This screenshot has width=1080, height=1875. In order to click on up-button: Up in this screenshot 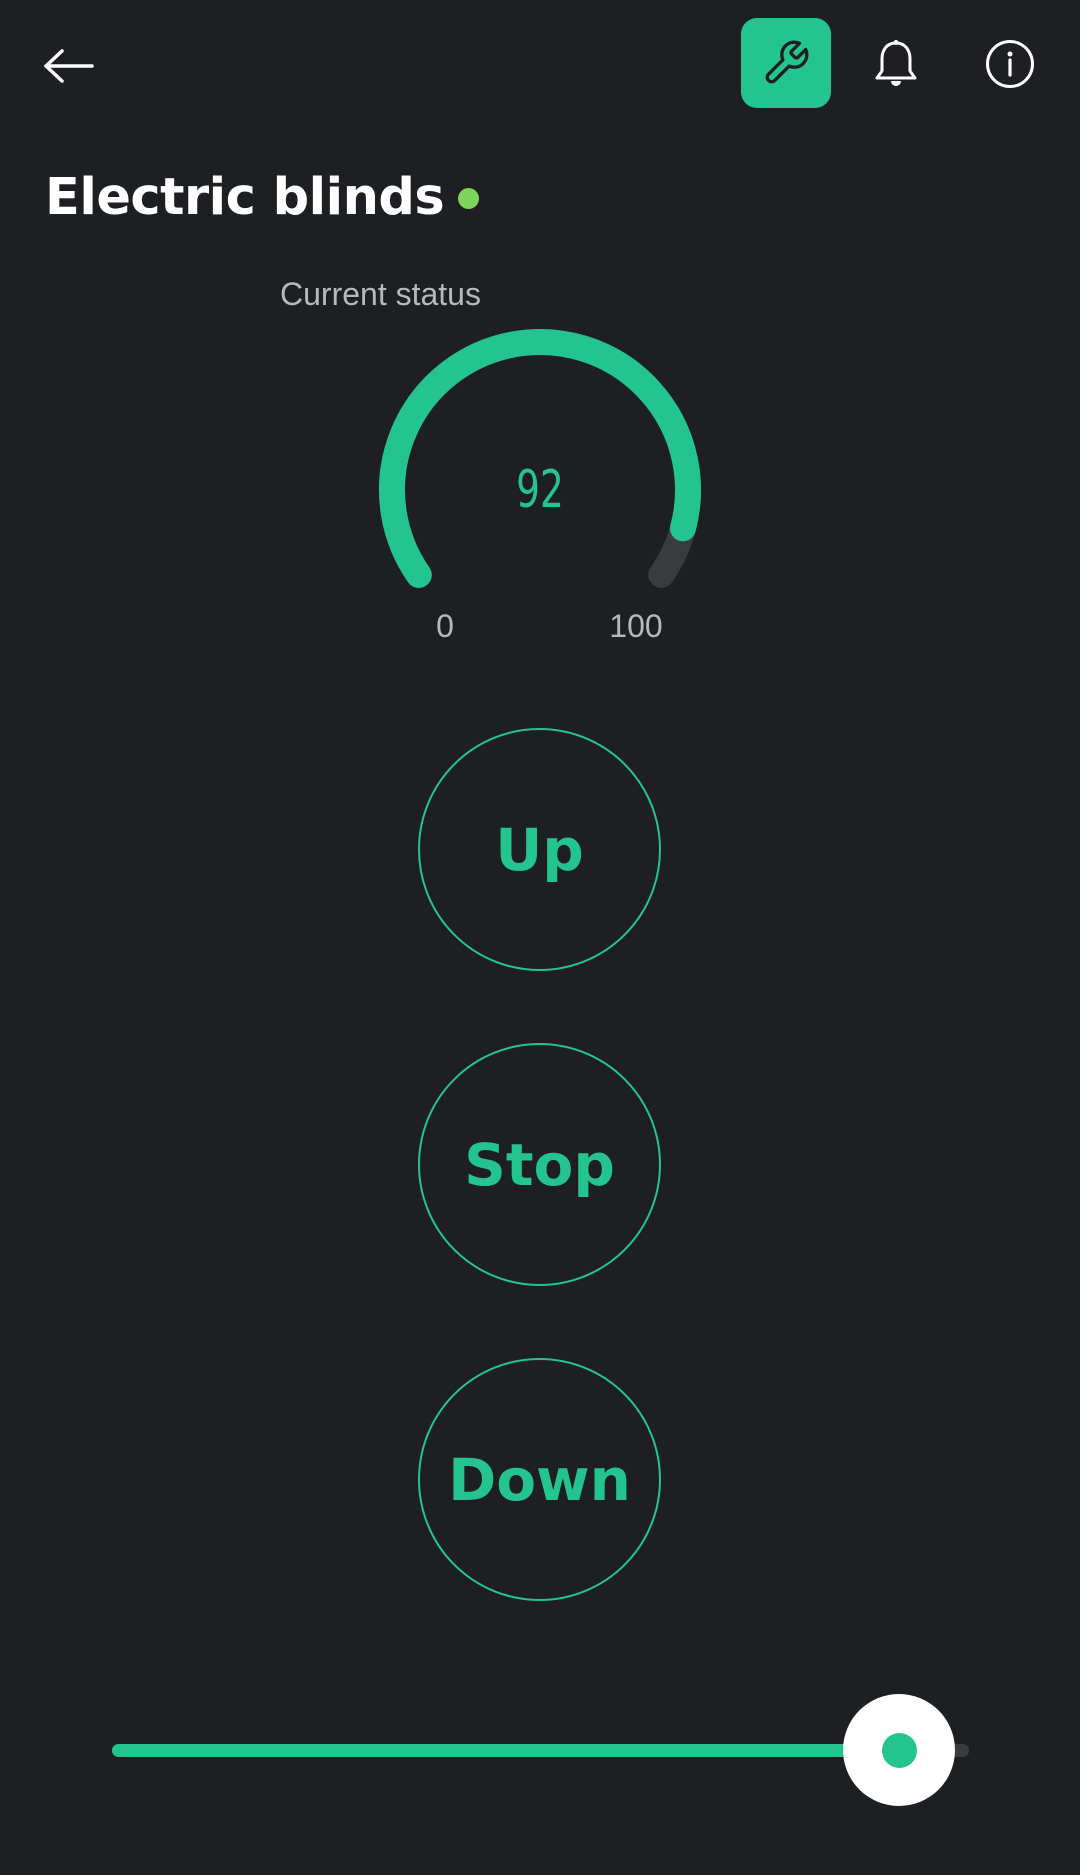, I will do `click(539, 849)`.